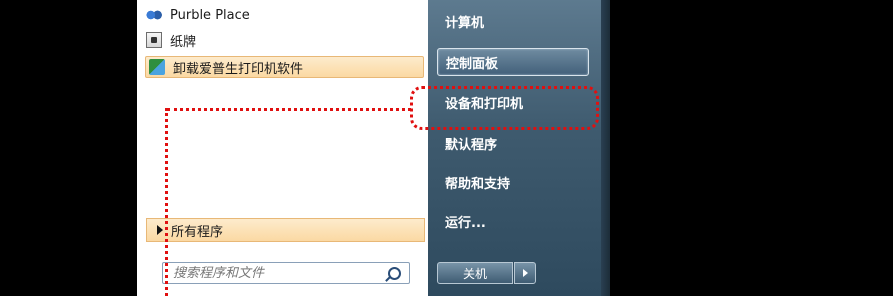 This screenshot has height=296, width=893. I want to click on annotation-dotted-line-vertical, so click(166, 202).